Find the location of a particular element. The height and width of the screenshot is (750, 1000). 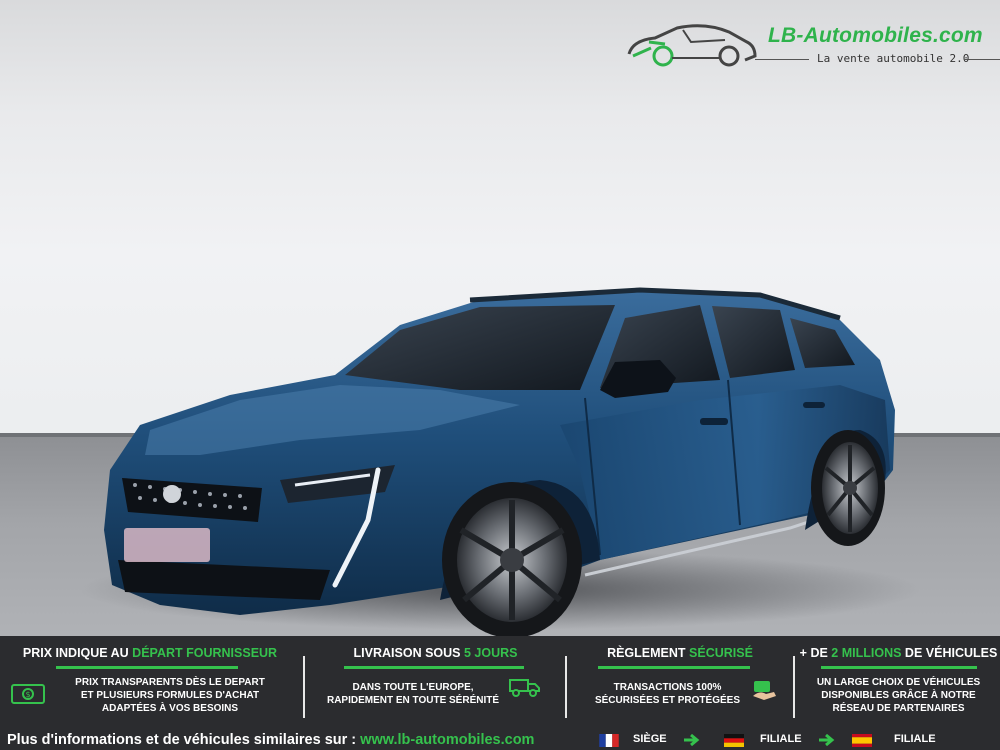

france-flag-icon is located at coordinates (609, 740).